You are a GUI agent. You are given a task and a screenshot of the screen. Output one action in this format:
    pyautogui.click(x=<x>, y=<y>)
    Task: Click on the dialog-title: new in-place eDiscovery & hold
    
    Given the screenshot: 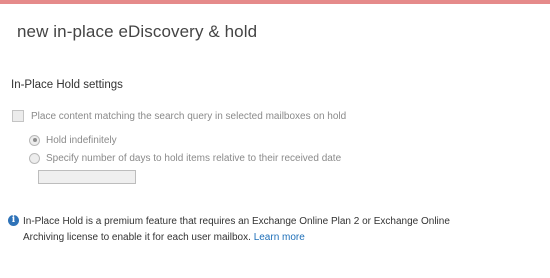 What is the action you would take?
    pyautogui.click(x=137, y=31)
    